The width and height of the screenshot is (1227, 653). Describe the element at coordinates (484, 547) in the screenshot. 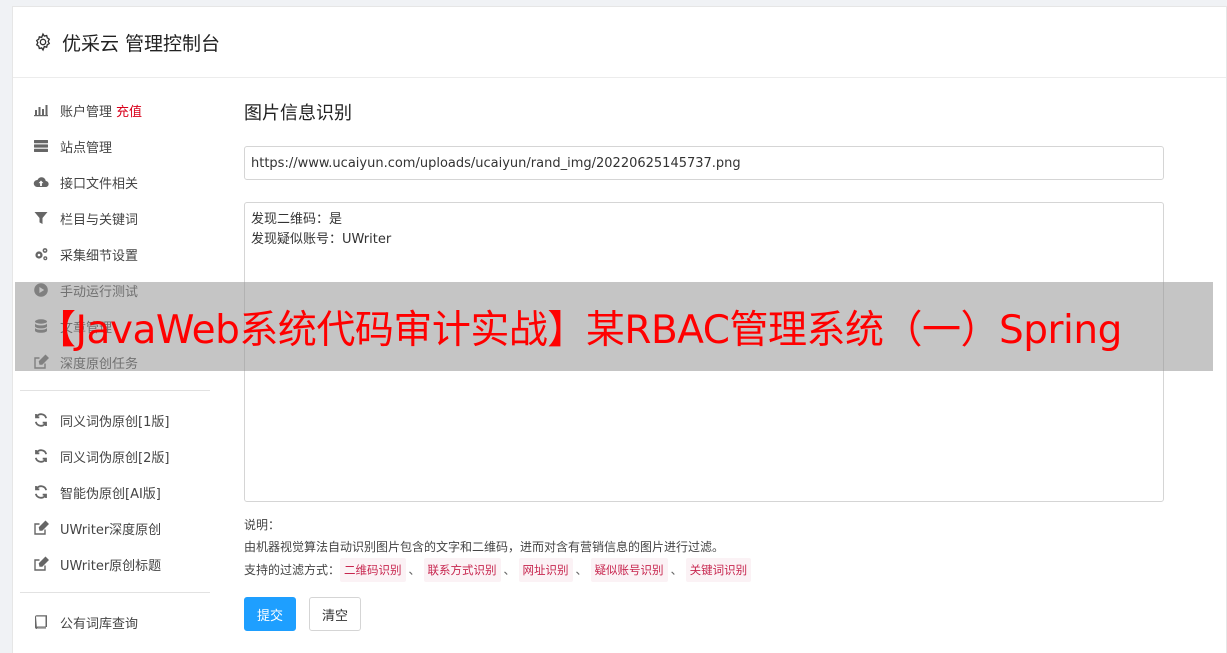

I see `notes-description: 由机器视觉算法自动识别图片包含的文字和二维码，进而对含有营销信息的图片进行过滤。` at that location.